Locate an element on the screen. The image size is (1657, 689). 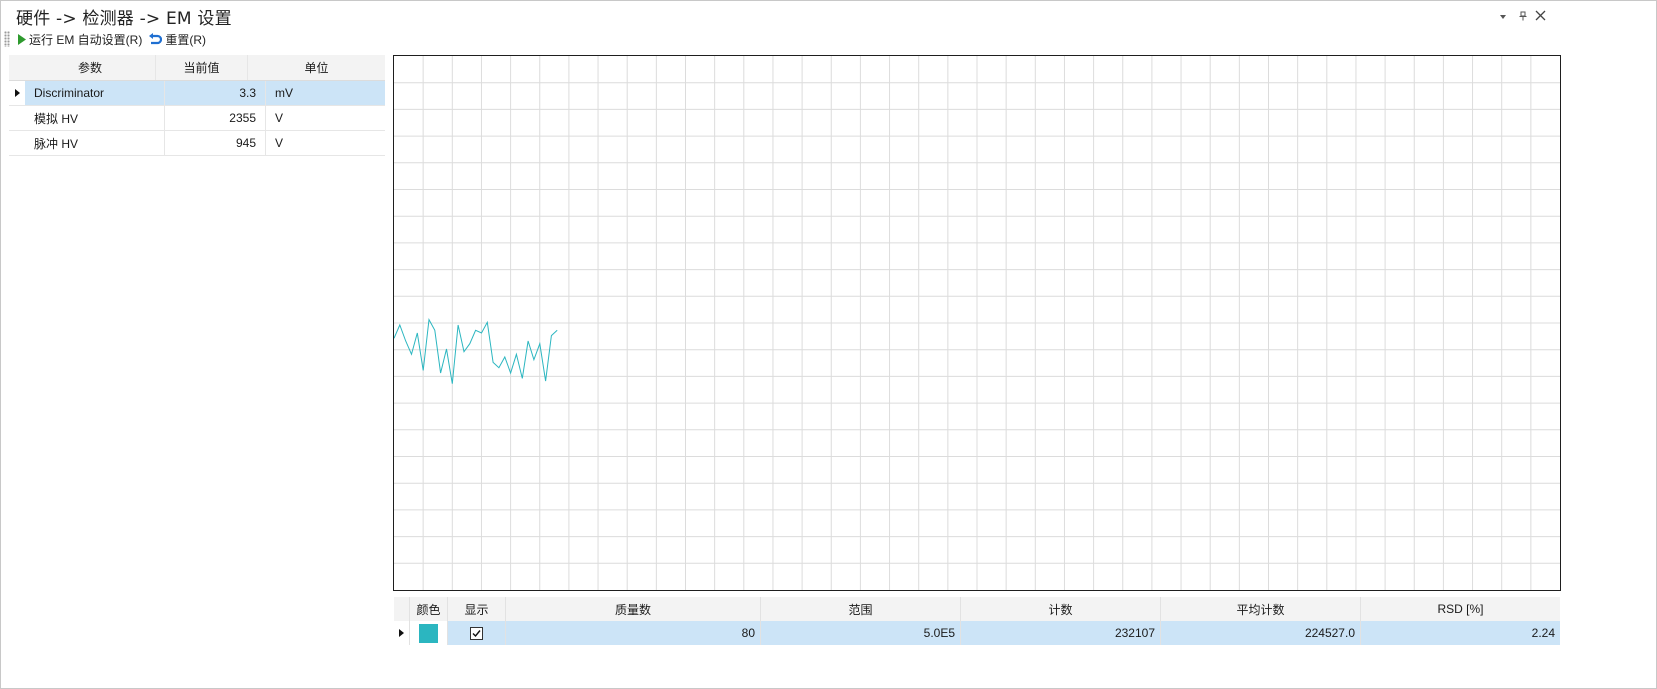
param-value-cell: 3.3 is located at coordinates (215, 93).